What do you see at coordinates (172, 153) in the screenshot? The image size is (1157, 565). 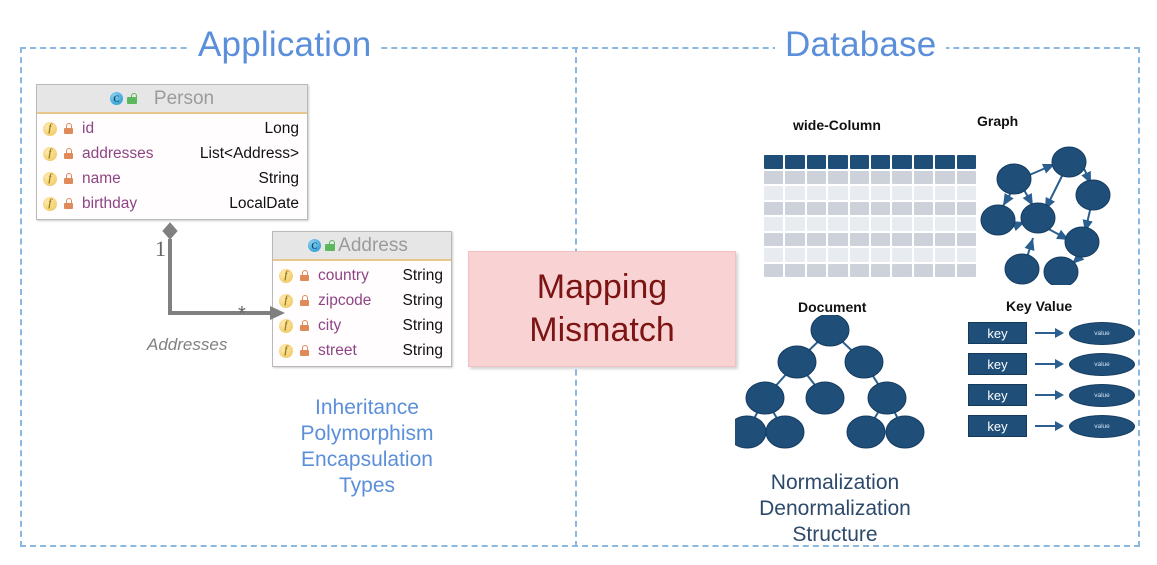 I see `uml-field-row: f addresses List<Address>` at bounding box center [172, 153].